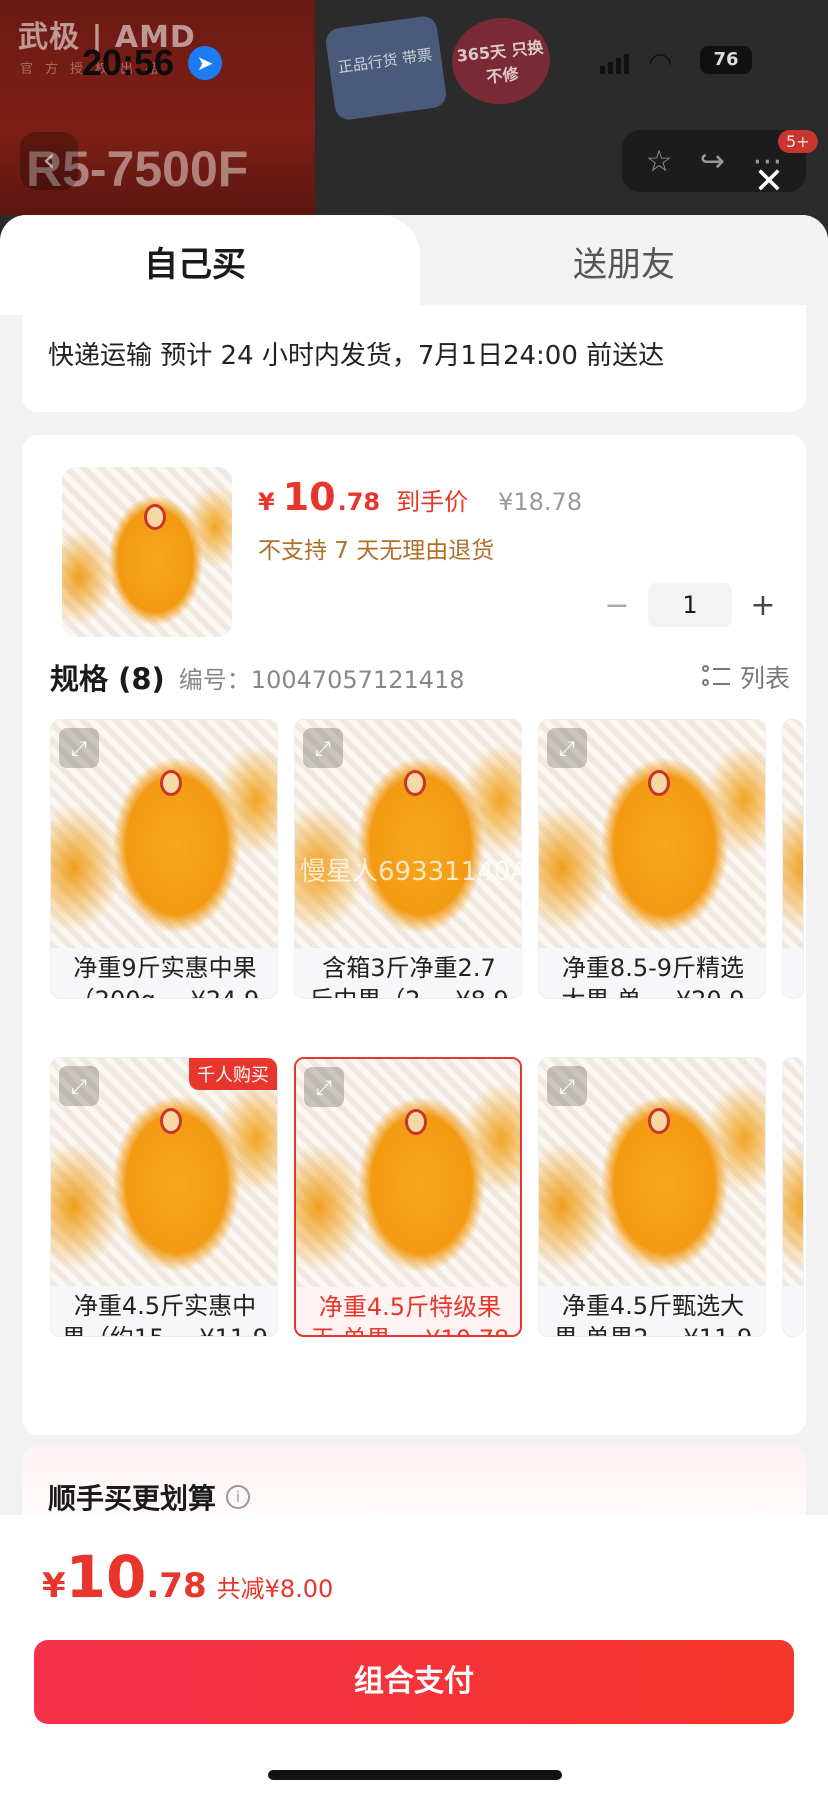 Image resolution: width=828 pixels, height=1796 pixels. What do you see at coordinates (210, 265) in the screenshot?
I see `tab-buy-self: 自己买` at bounding box center [210, 265].